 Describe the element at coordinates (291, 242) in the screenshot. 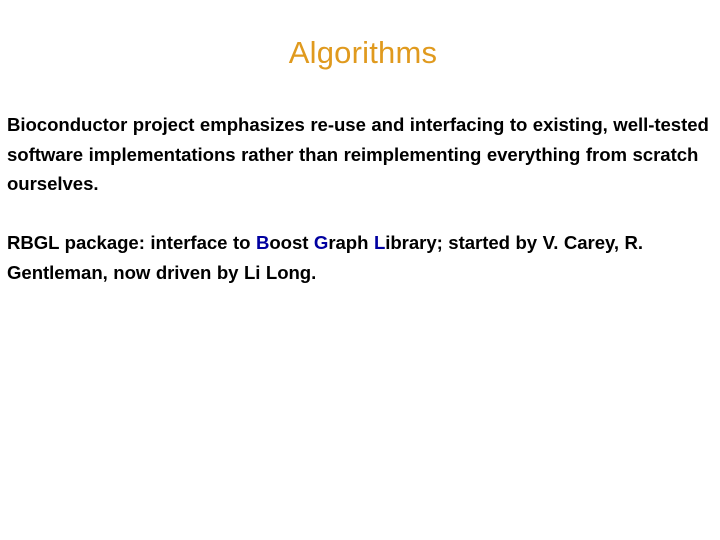

I see `boost-remainder-text: oost` at that location.